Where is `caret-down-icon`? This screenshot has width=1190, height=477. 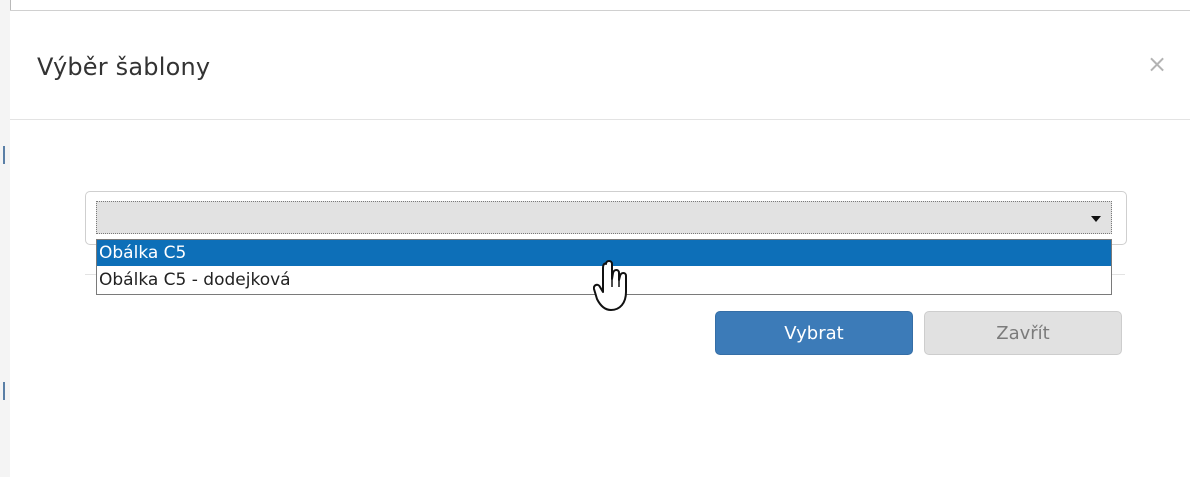
caret-down-icon is located at coordinates (1096, 219).